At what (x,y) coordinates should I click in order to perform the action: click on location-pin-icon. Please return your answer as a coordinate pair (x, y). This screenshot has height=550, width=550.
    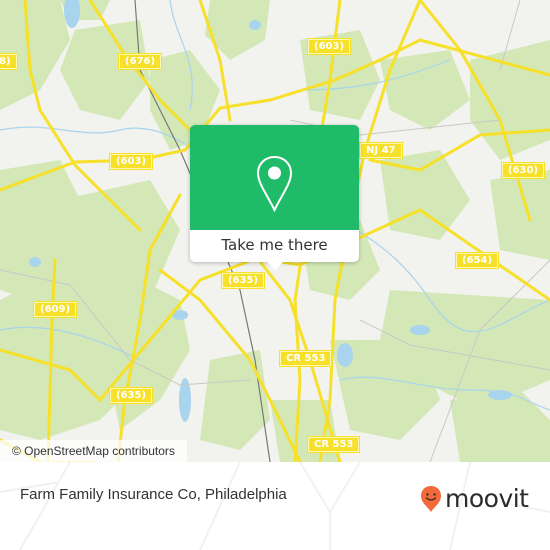
    Looking at the image, I should click on (274, 184).